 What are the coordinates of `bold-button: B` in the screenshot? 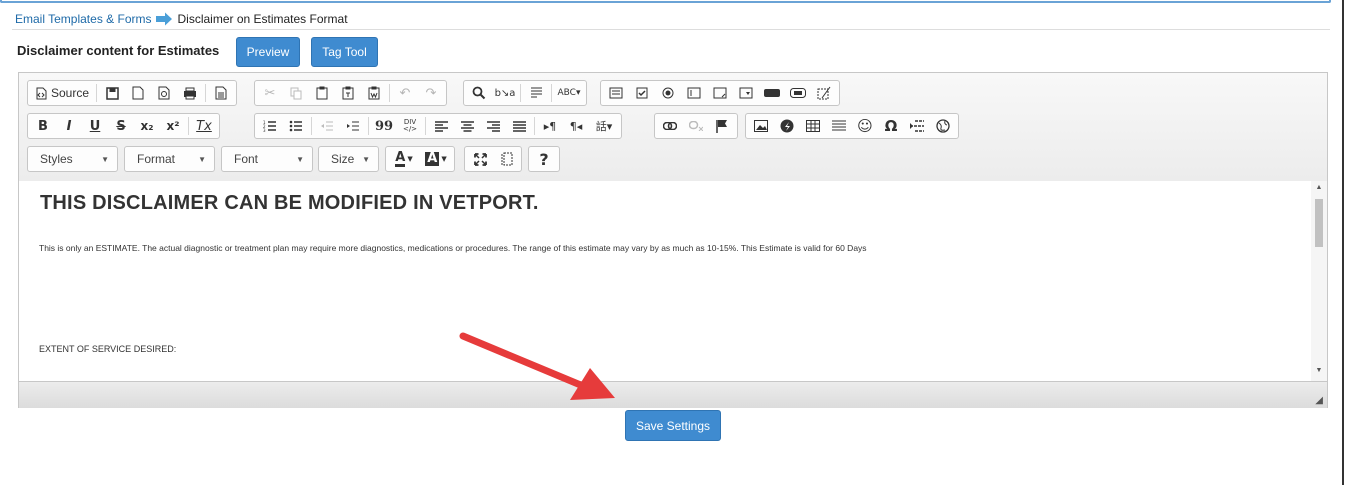 It's located at (43, 126).